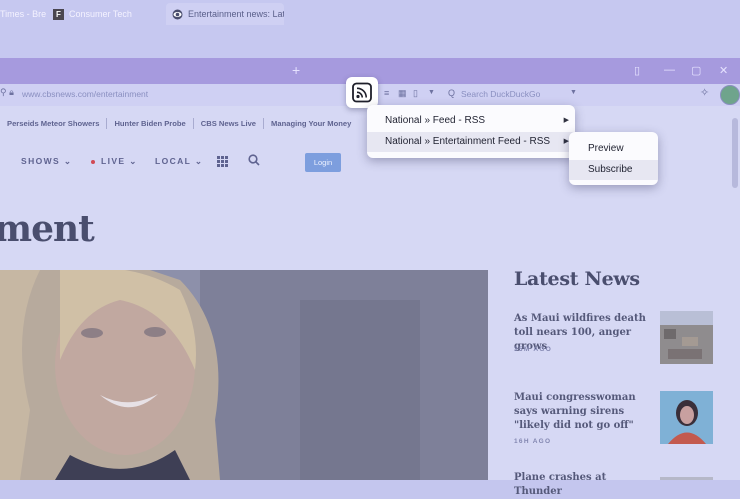  Describe the element at coordinates (402, 93) in the screenshot. I see `qr-code-icon: ▦` at that location.